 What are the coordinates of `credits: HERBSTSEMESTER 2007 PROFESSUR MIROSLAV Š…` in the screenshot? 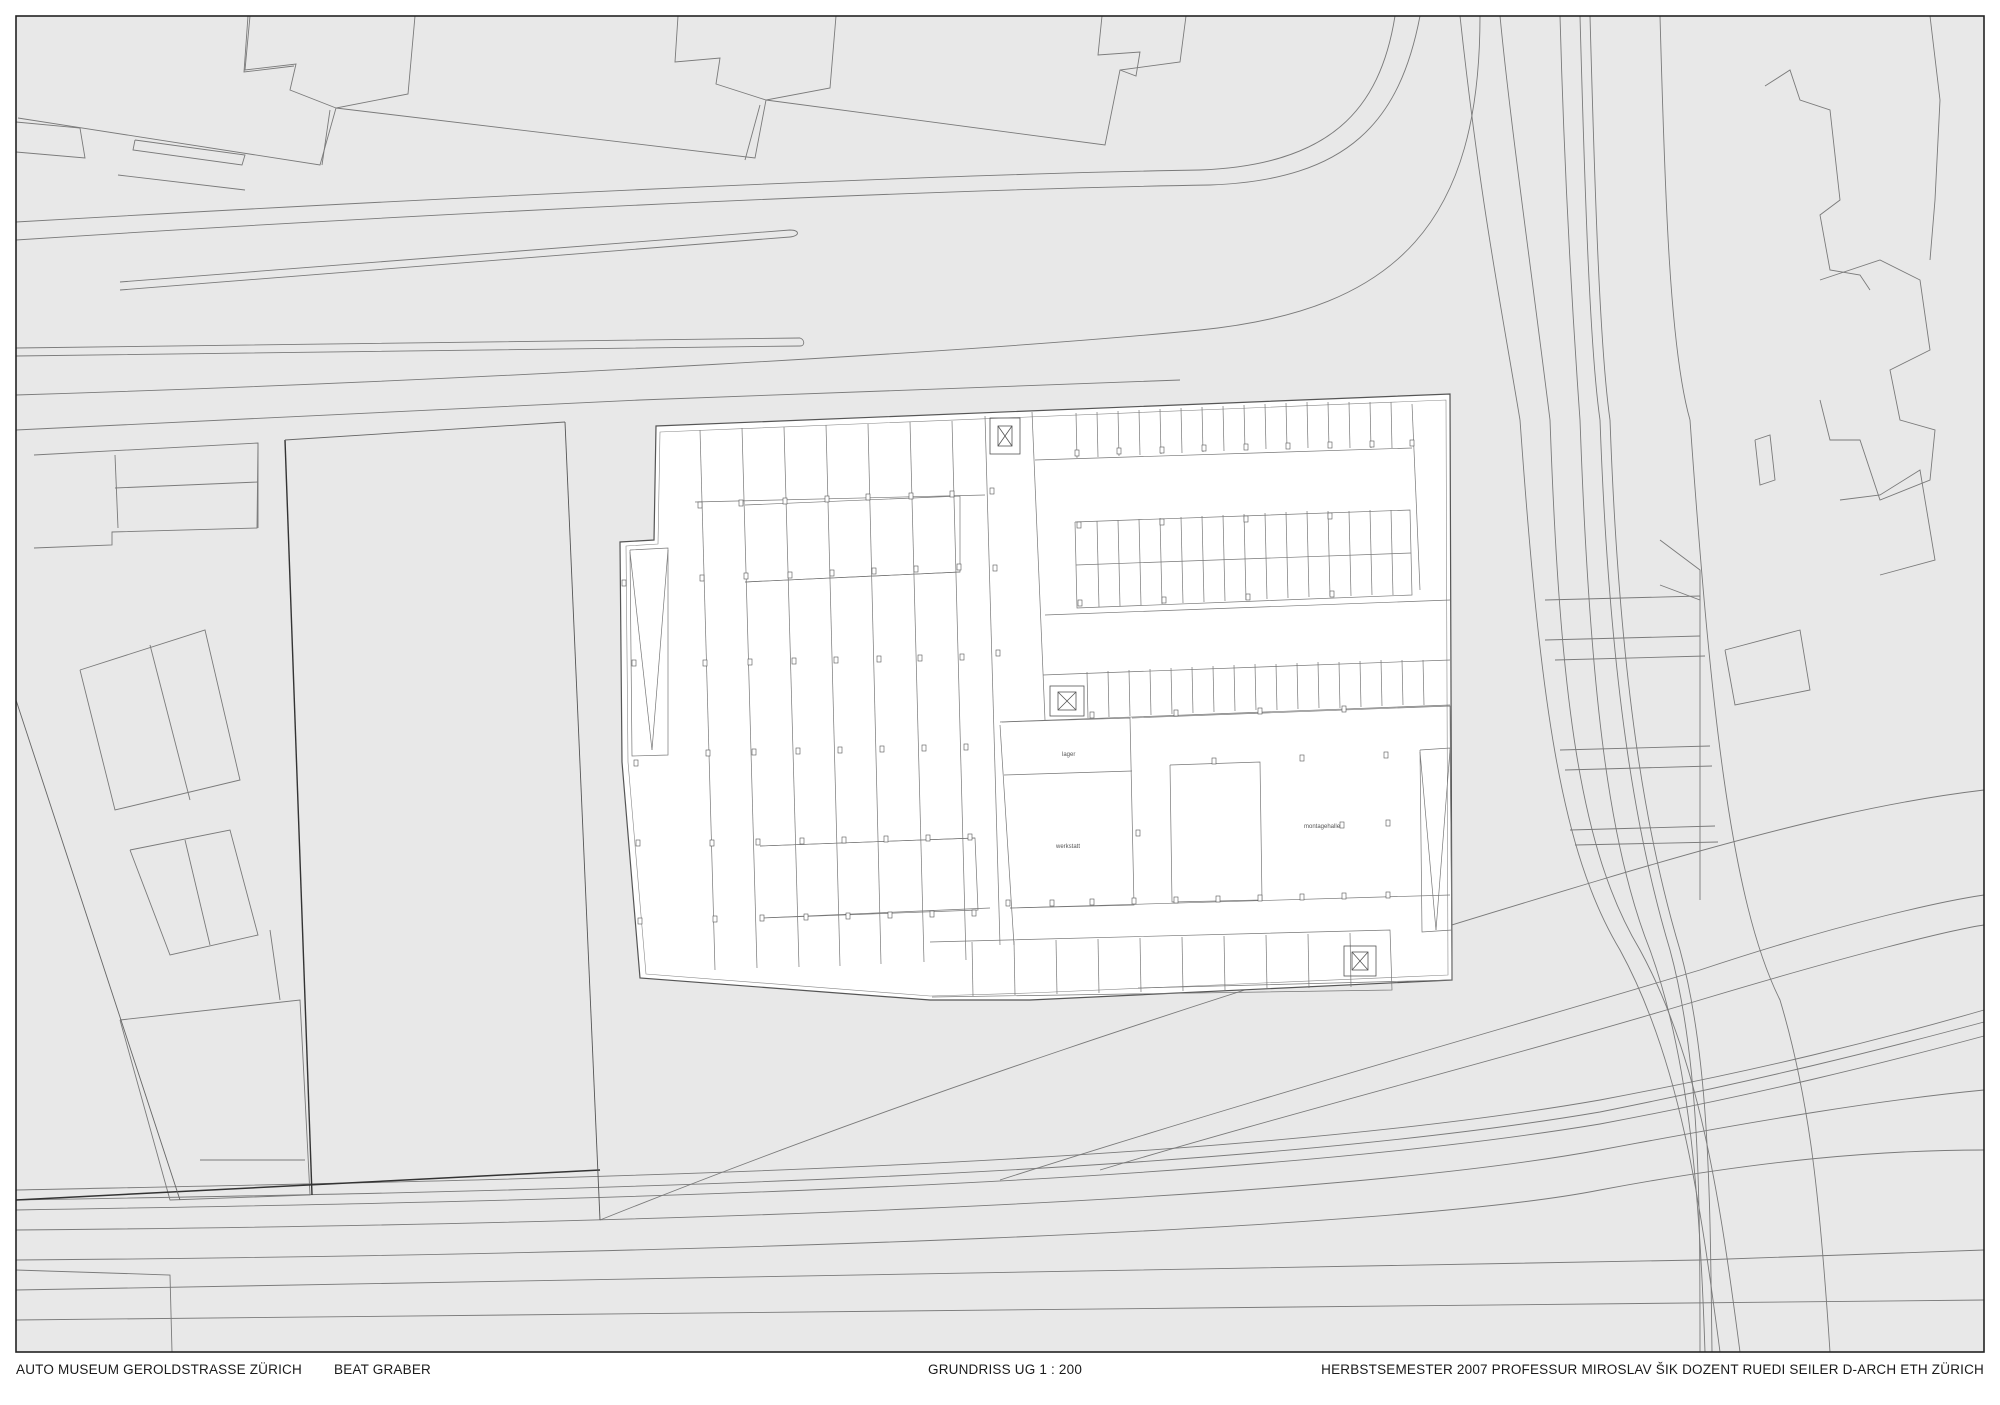 It's located at (1652, 1369).